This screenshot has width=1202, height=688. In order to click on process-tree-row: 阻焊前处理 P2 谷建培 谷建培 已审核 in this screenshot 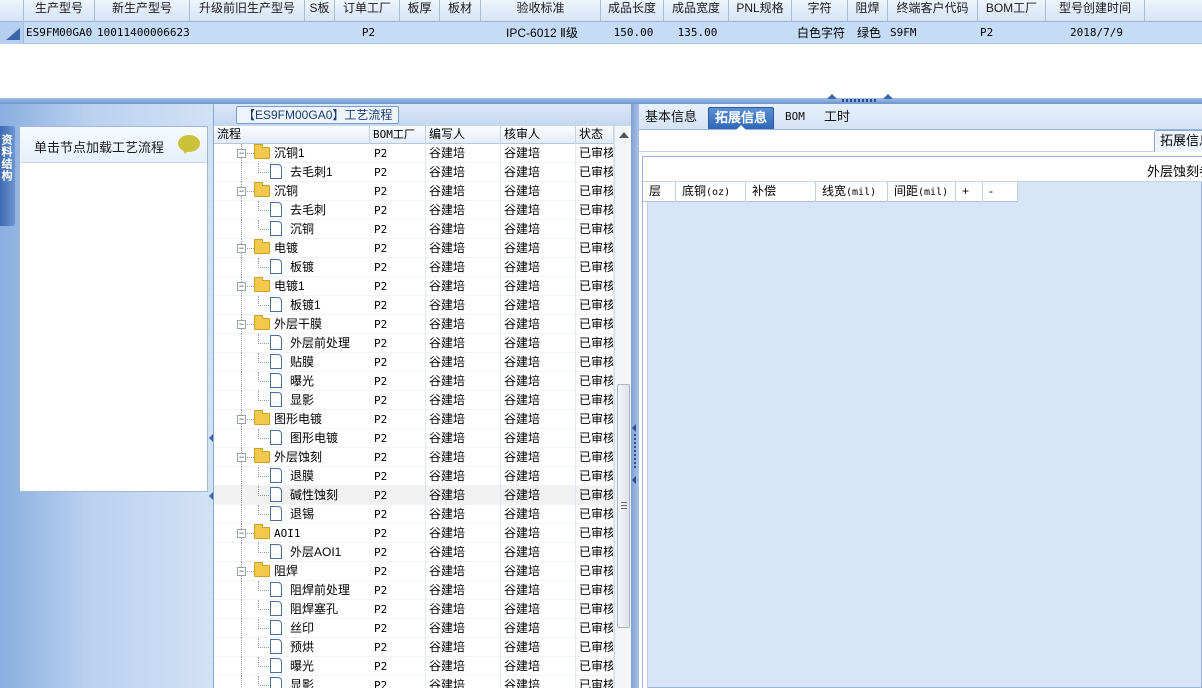, I will do `click(414, 590)`.